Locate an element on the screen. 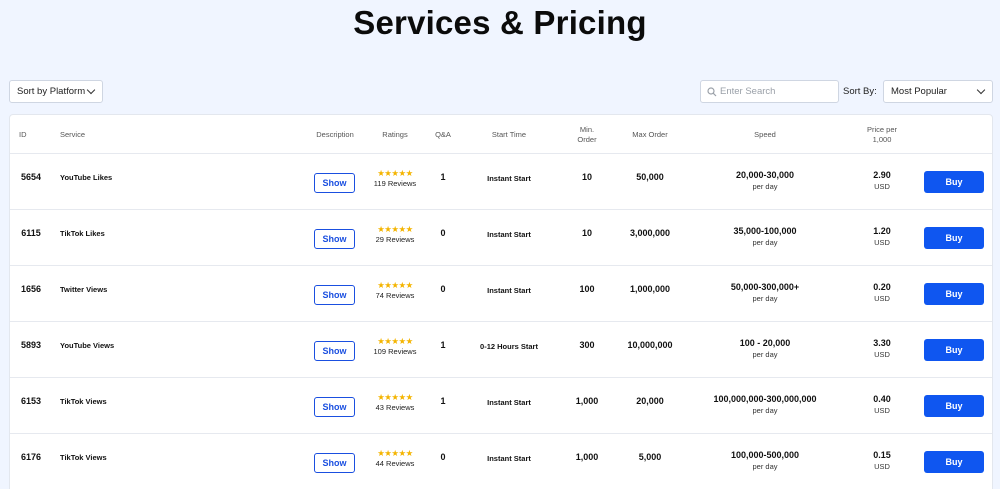 This screenshot has height=489, width=1000. search-icon is located at coordinates (712, 91).